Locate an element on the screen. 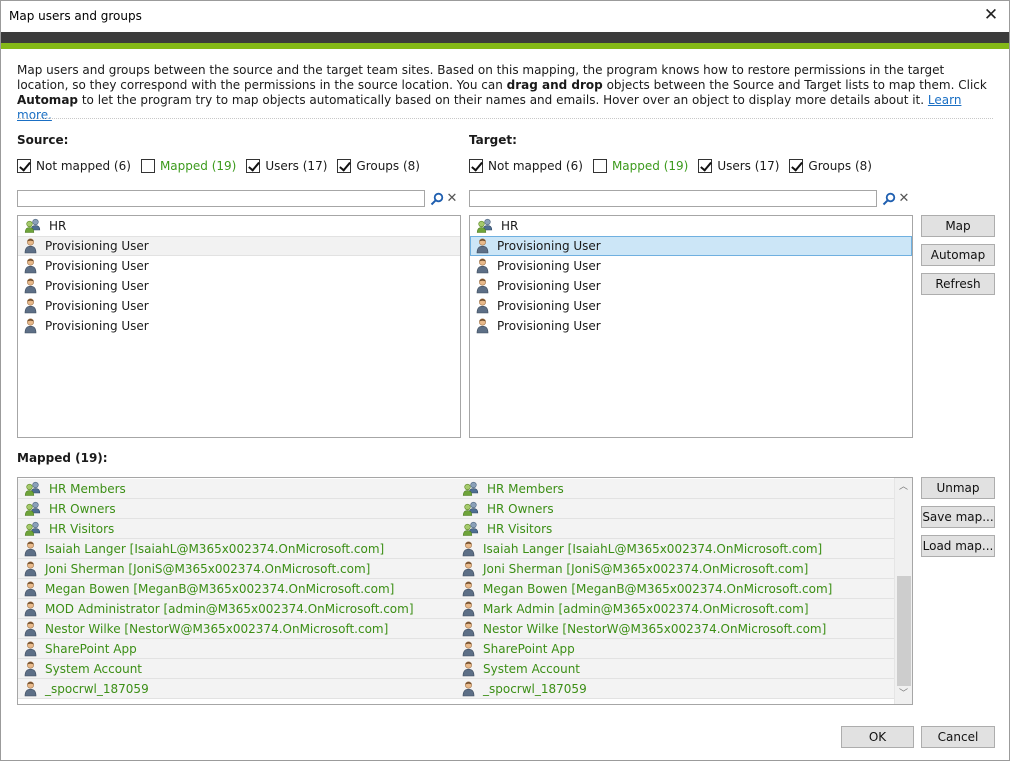 The height and width of the screenshot is (761, 1010). mapped-source-cell: HR Visitors is located at coordinates (69, 529).